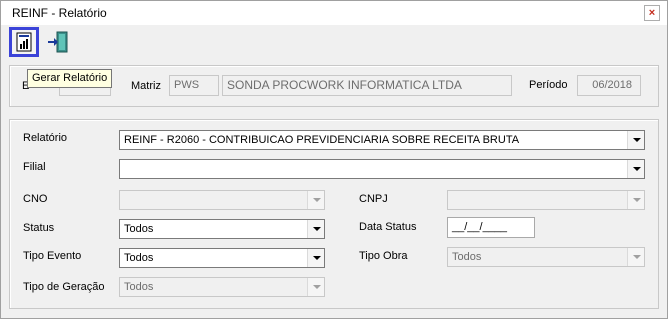 Image resolution: width=668 pixels, height=319 pixels. I want to click on generate-report-tooltip: Gerar Relatório, so click(70, 78).